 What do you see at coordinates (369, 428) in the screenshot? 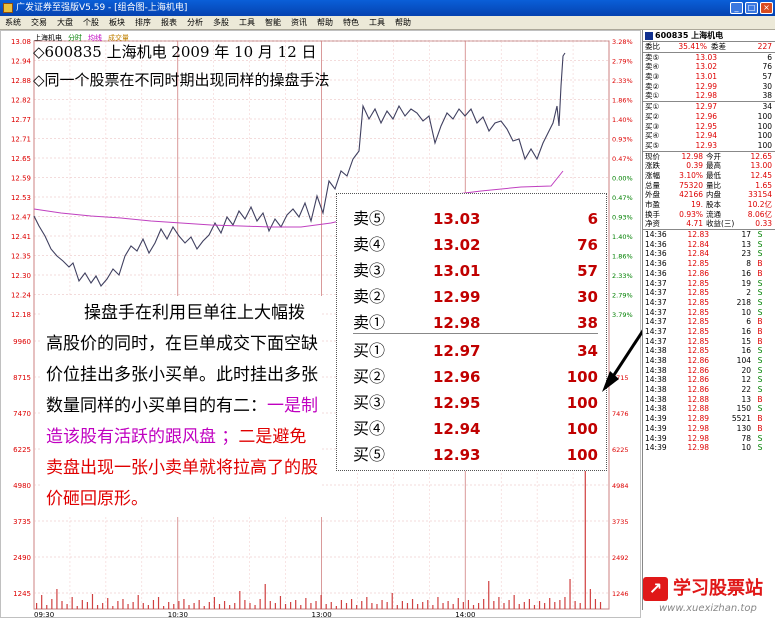
I see `order-label: 买④` at bounding box center [369, 428].